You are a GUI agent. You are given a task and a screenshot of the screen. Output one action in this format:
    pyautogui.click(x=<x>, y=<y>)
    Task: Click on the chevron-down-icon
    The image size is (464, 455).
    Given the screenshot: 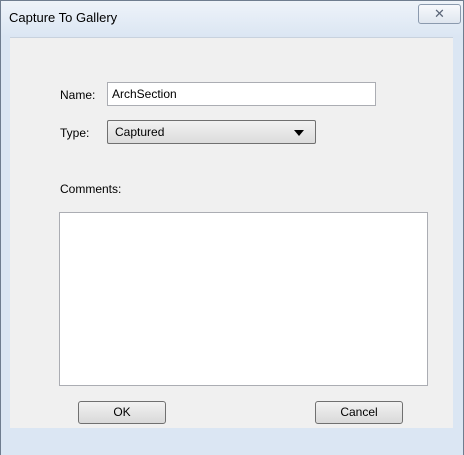 What is the action you would take?
    pyautogui.click(x=299, y=133)
    